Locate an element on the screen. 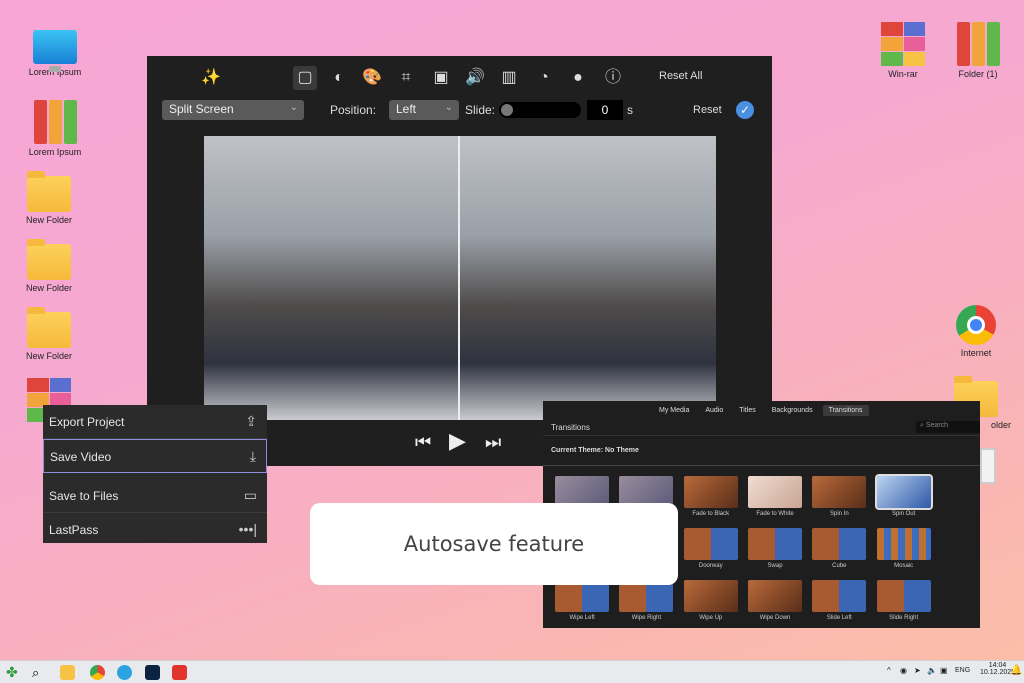 Image resolution: width=1024 pixels, height=683 pixels. search-icon: ⌕ is located at coordinates (39, 672).